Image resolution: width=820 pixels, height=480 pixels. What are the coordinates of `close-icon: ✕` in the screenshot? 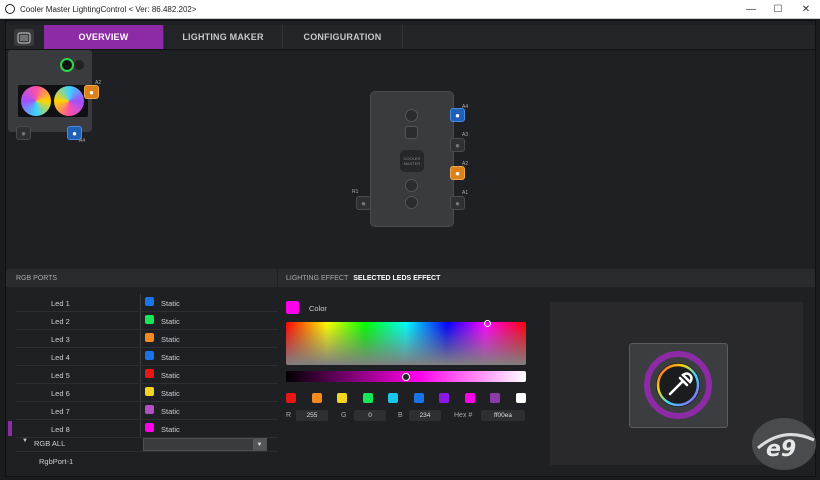 It's located at (806, 9).